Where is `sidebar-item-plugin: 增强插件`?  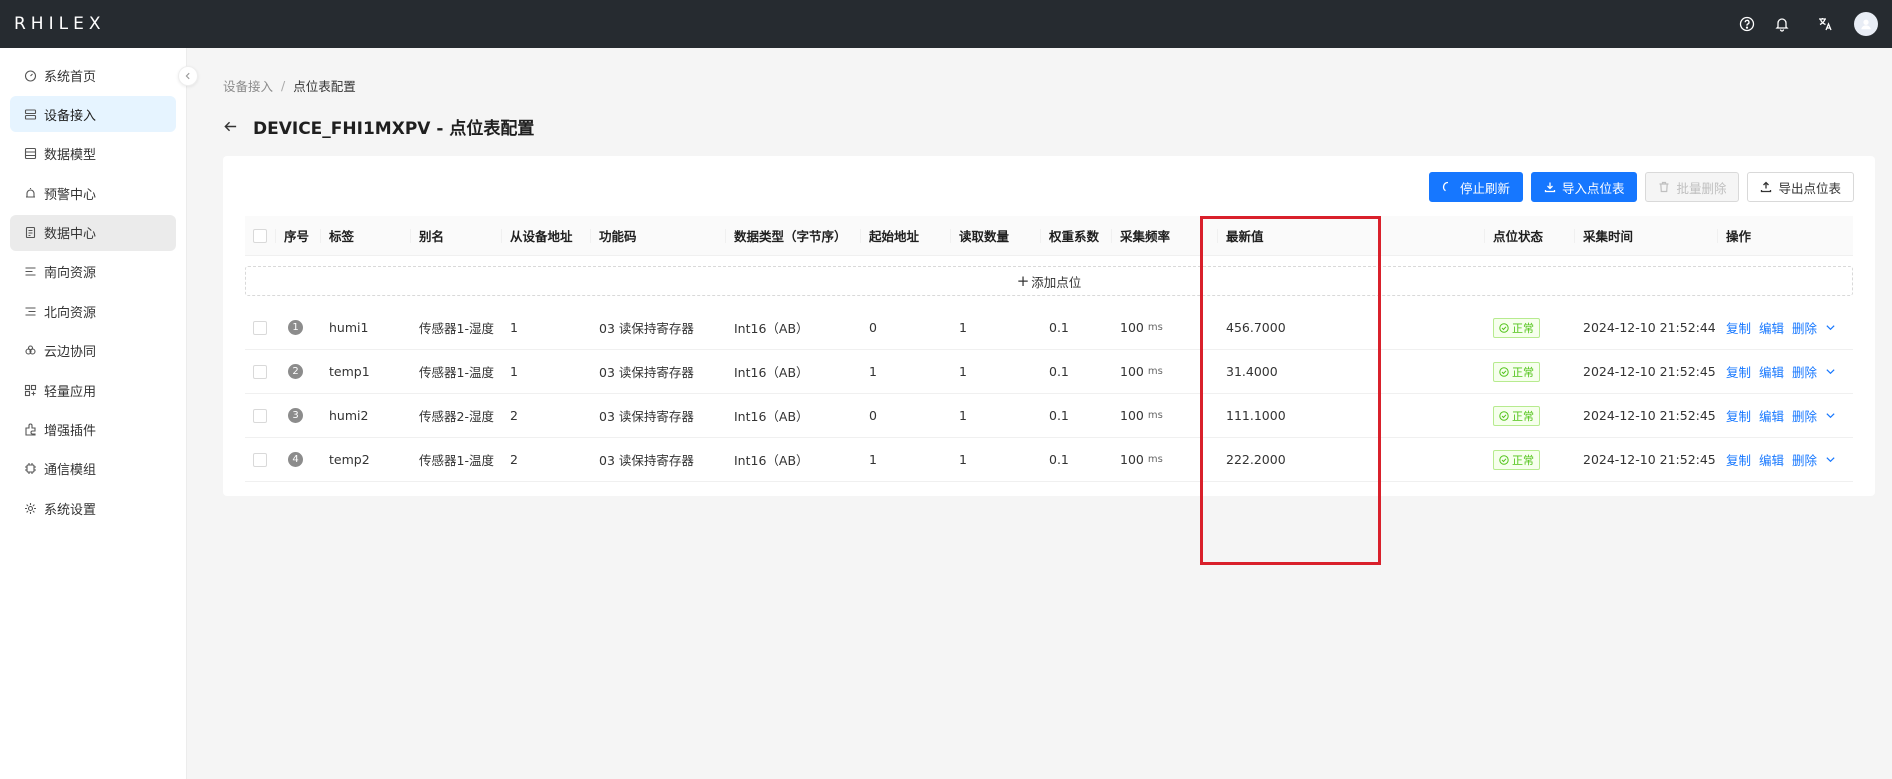
sidebar-item-plugin: 增强插件 is located at coordinates (93, 430).